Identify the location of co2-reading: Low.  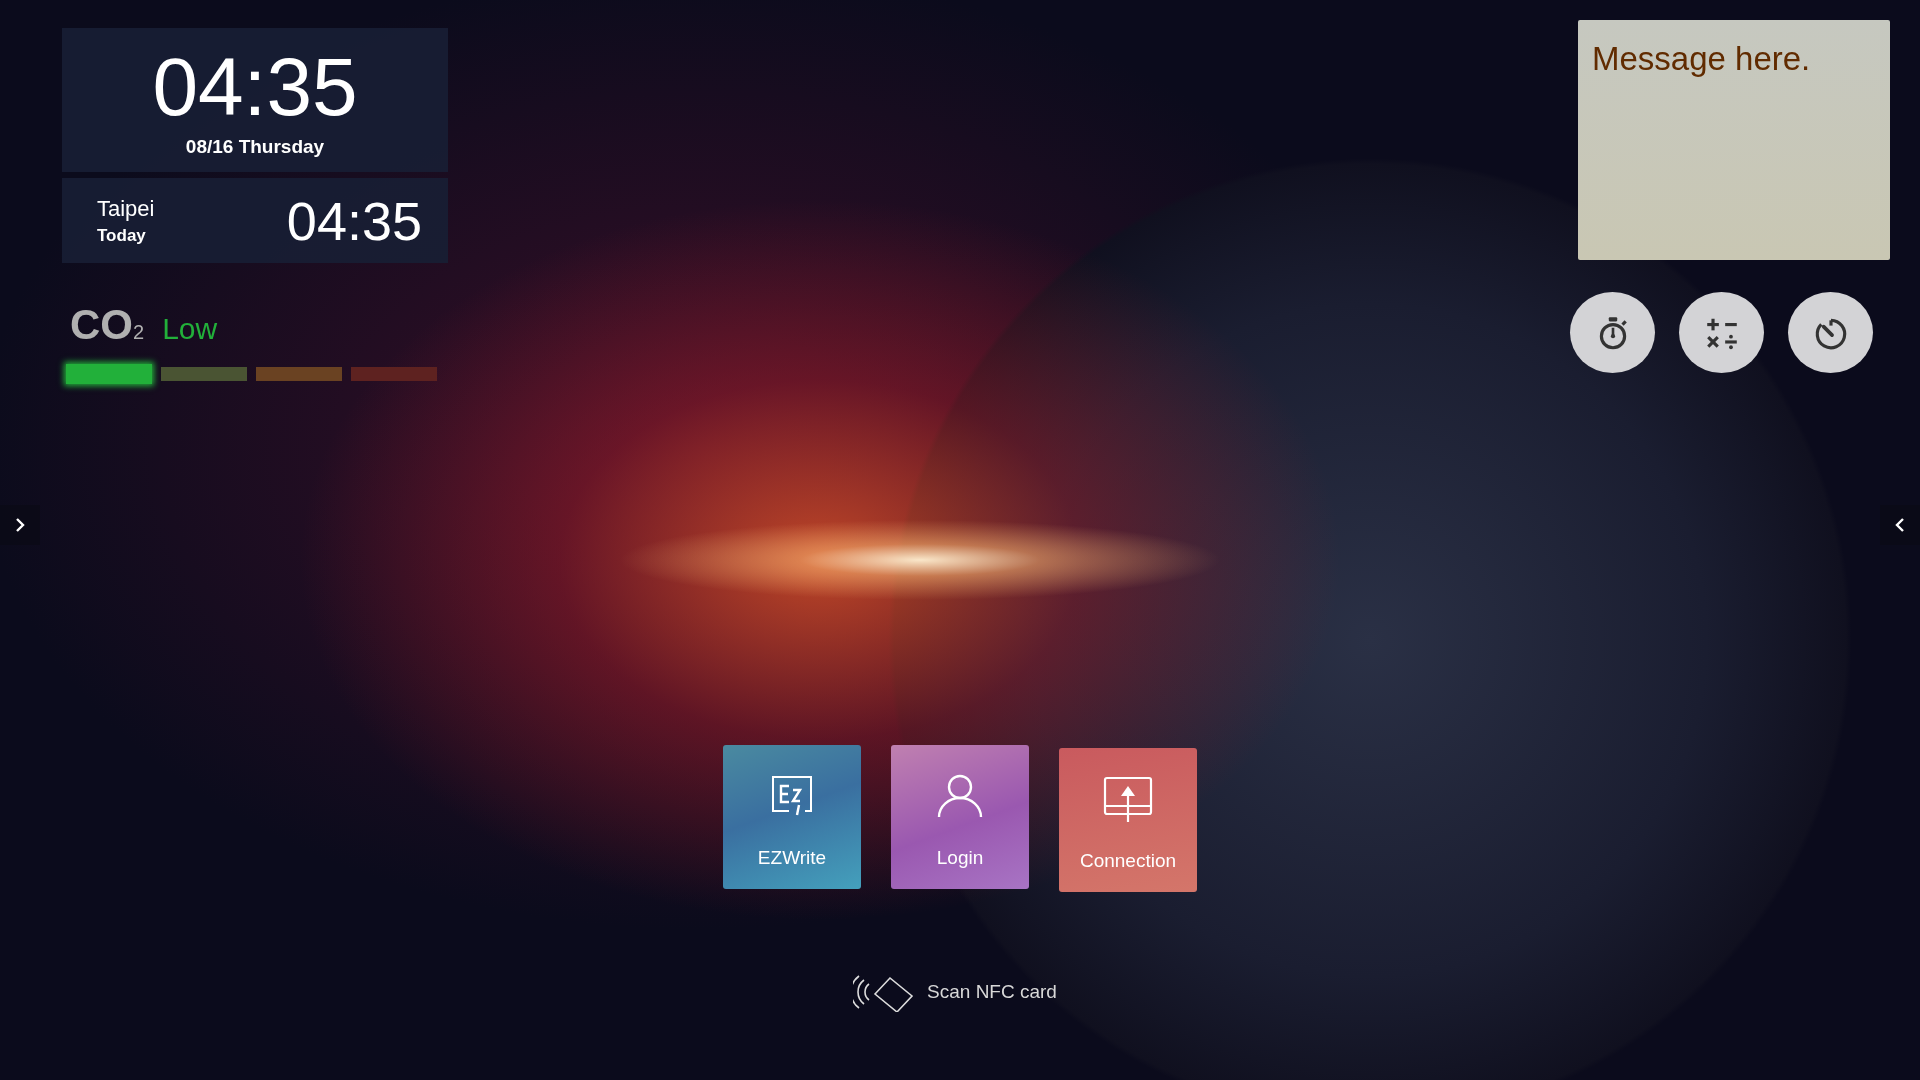
(190, 329).